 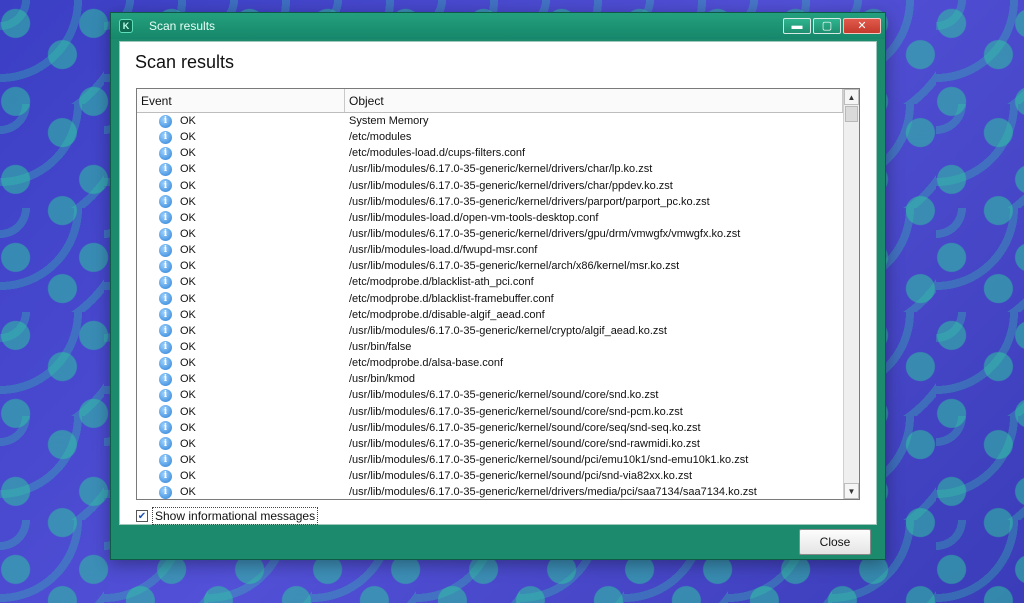 I want to click on object-cell: /usr/bin/kmod, so click(x=382, y=379).